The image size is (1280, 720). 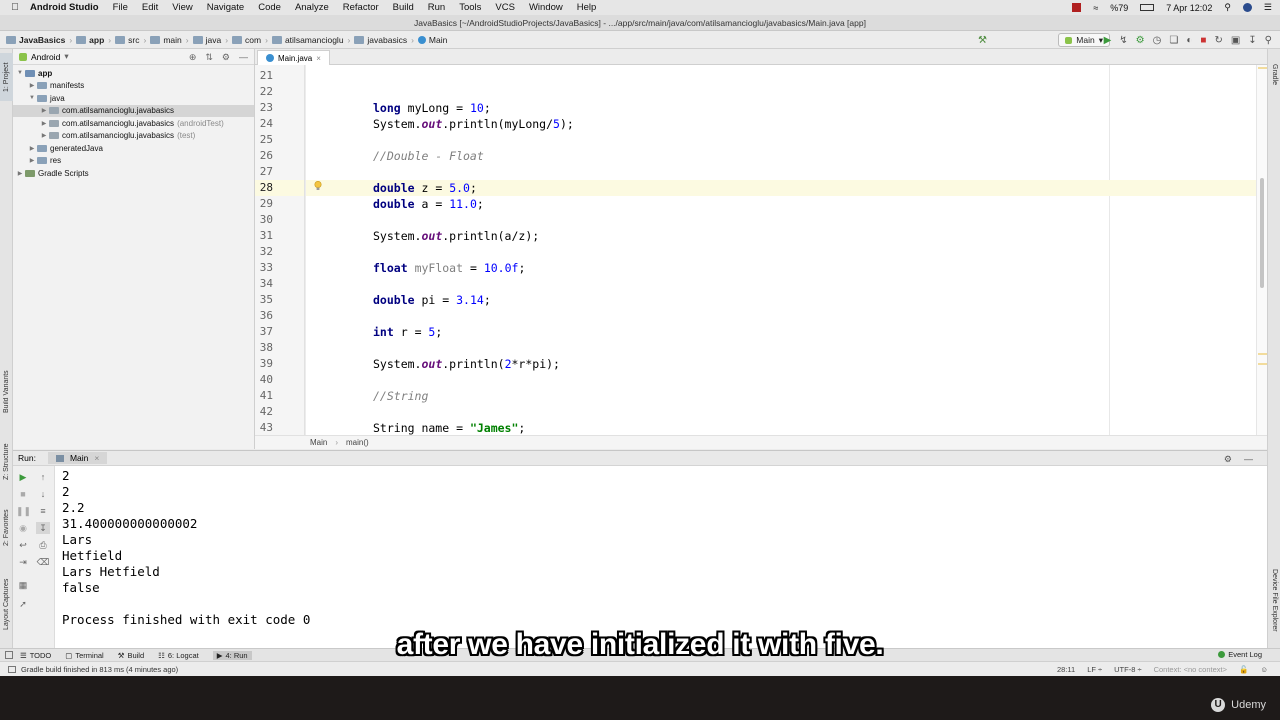 I want to click on favorites-tool-tab: 2: Favorites, so click(x=6, y=528).